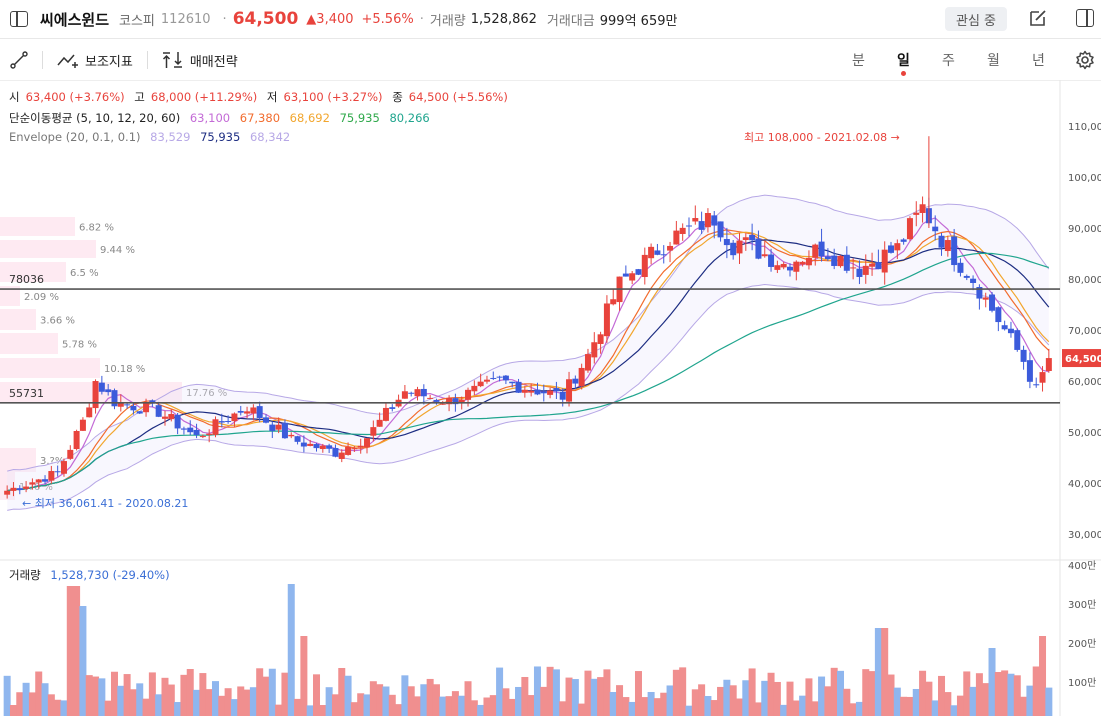  What do you see at coordinates (858, 60) in the screenshot?
I see `period-minute-tab: 분` at bounding box center [858, 60].